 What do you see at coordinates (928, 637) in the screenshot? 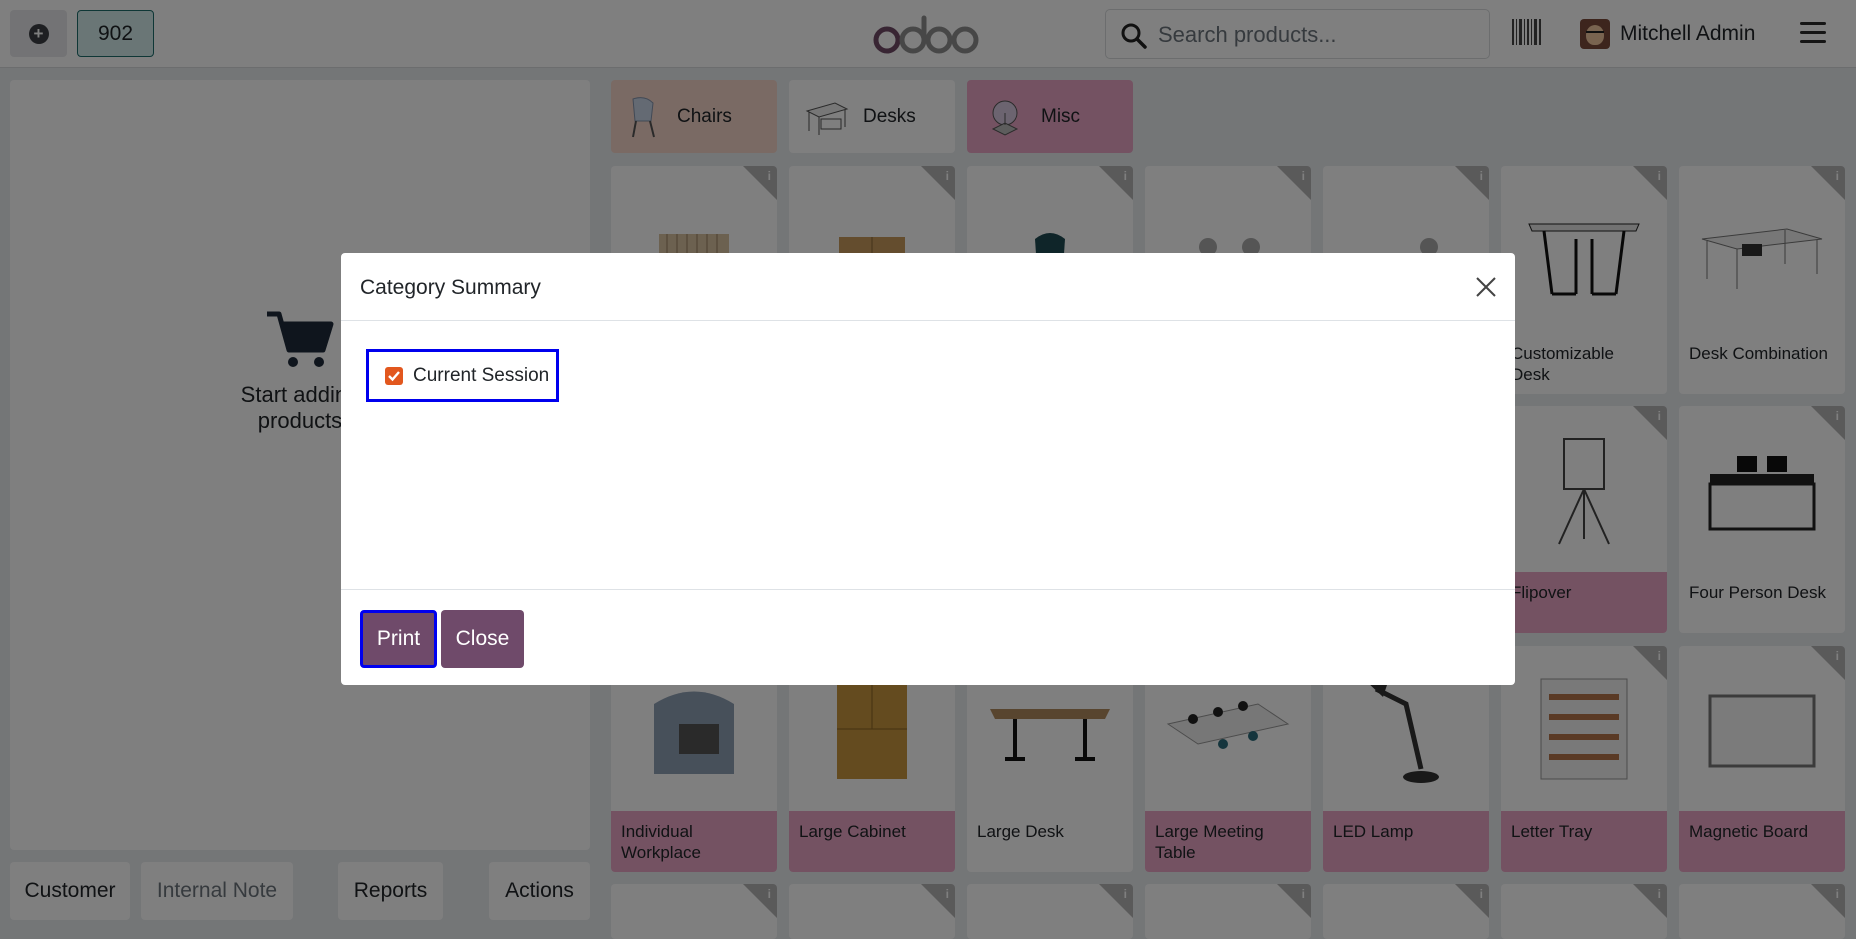
I see `dialog-footer: Print Close` at bounding box center [928, 637].